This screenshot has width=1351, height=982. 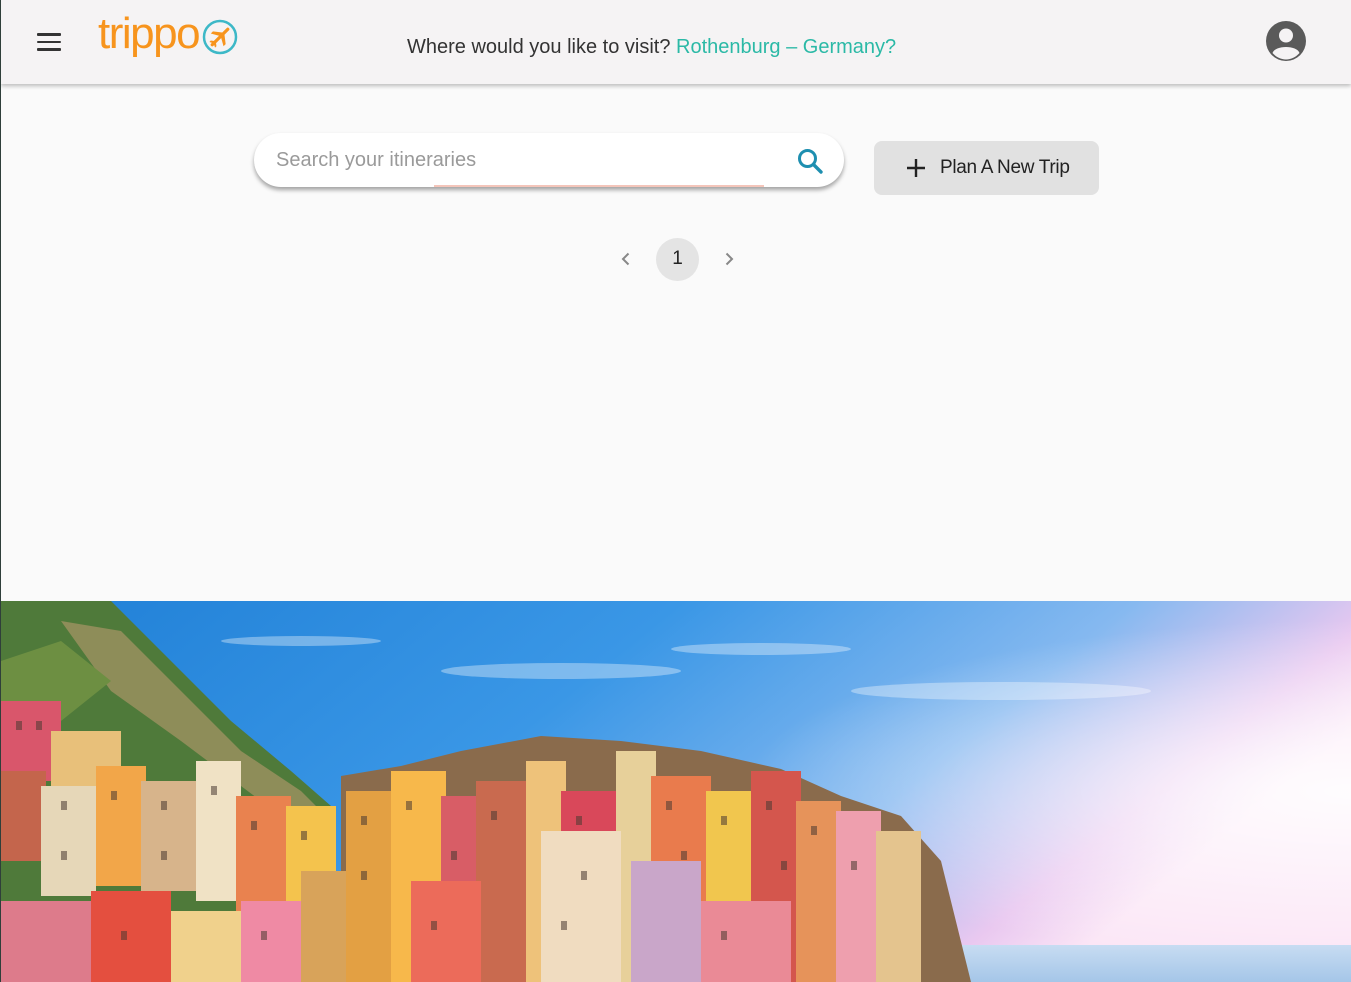 I want to click on chevron-right-icon, so click(x=729, y=259).